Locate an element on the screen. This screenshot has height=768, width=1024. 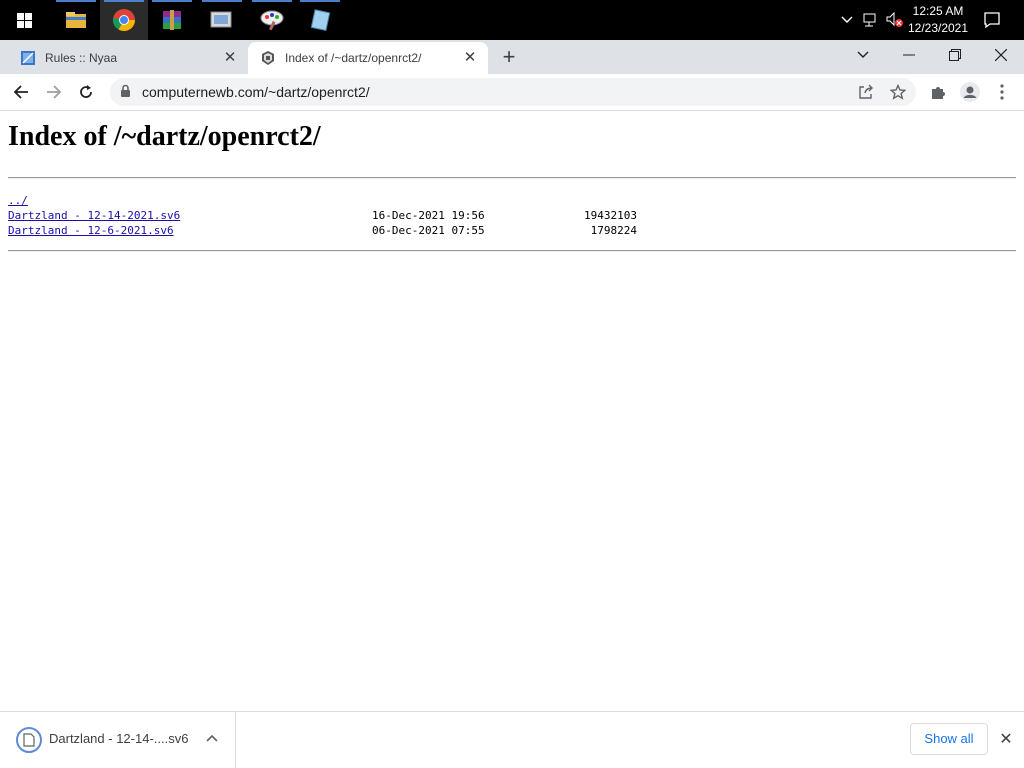
top-divider is located at coordinates (512, 178).